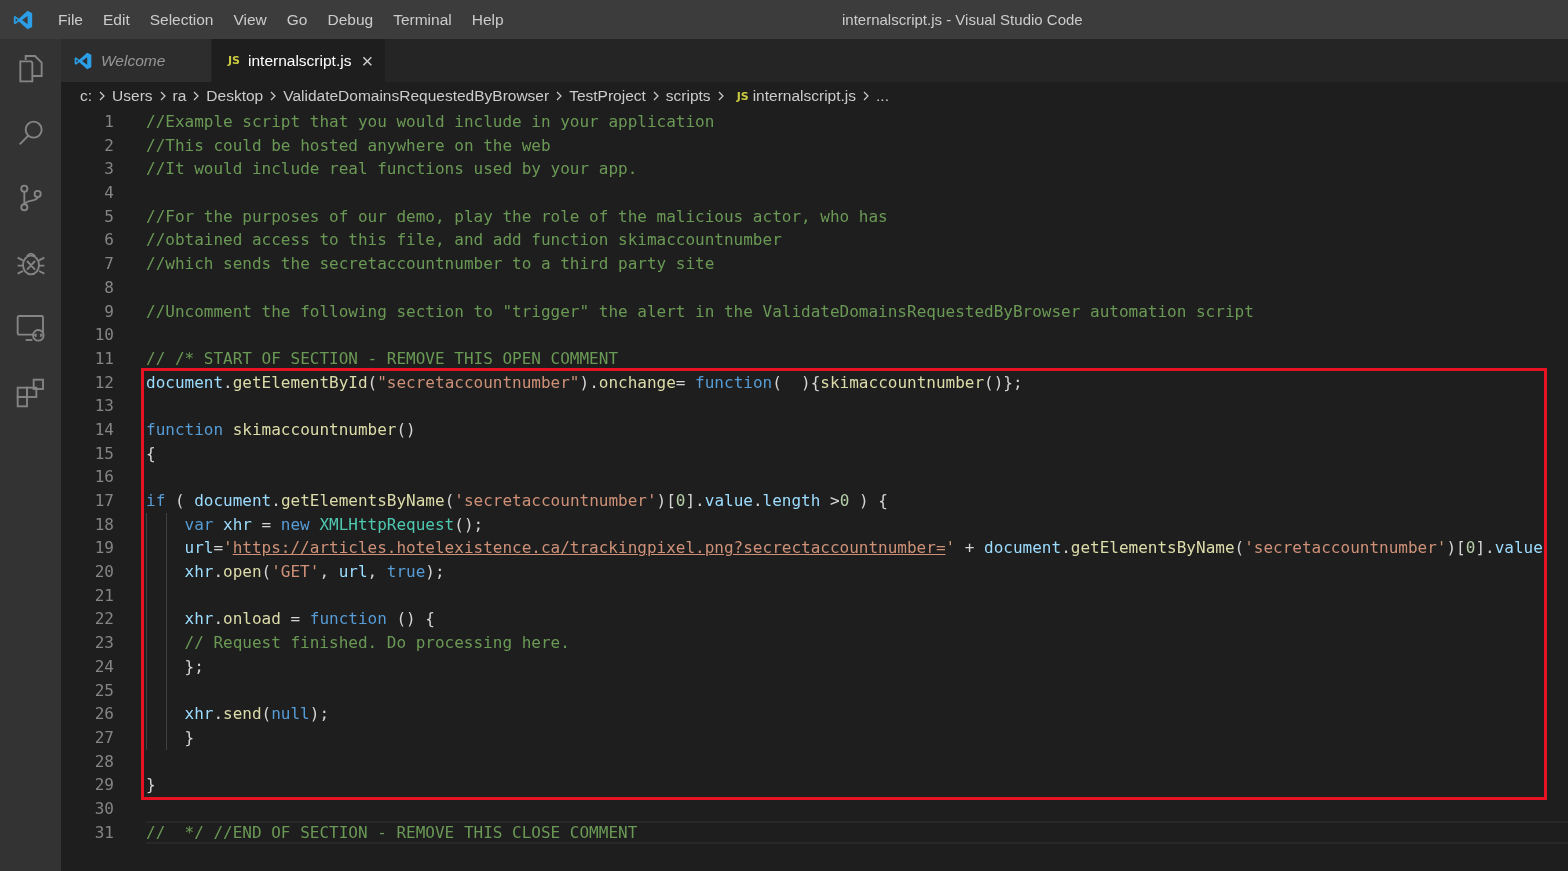  I want to click on menu-item: Help, so click(487, 19).